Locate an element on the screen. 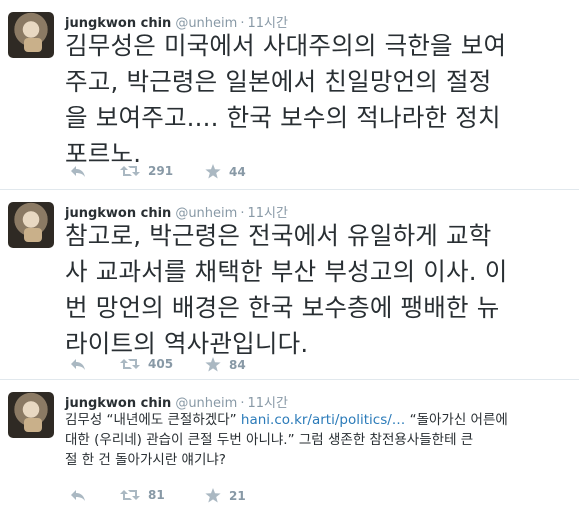 The image size is (579, 511). favorite-button: 21 is located at coordinates (225, 495).